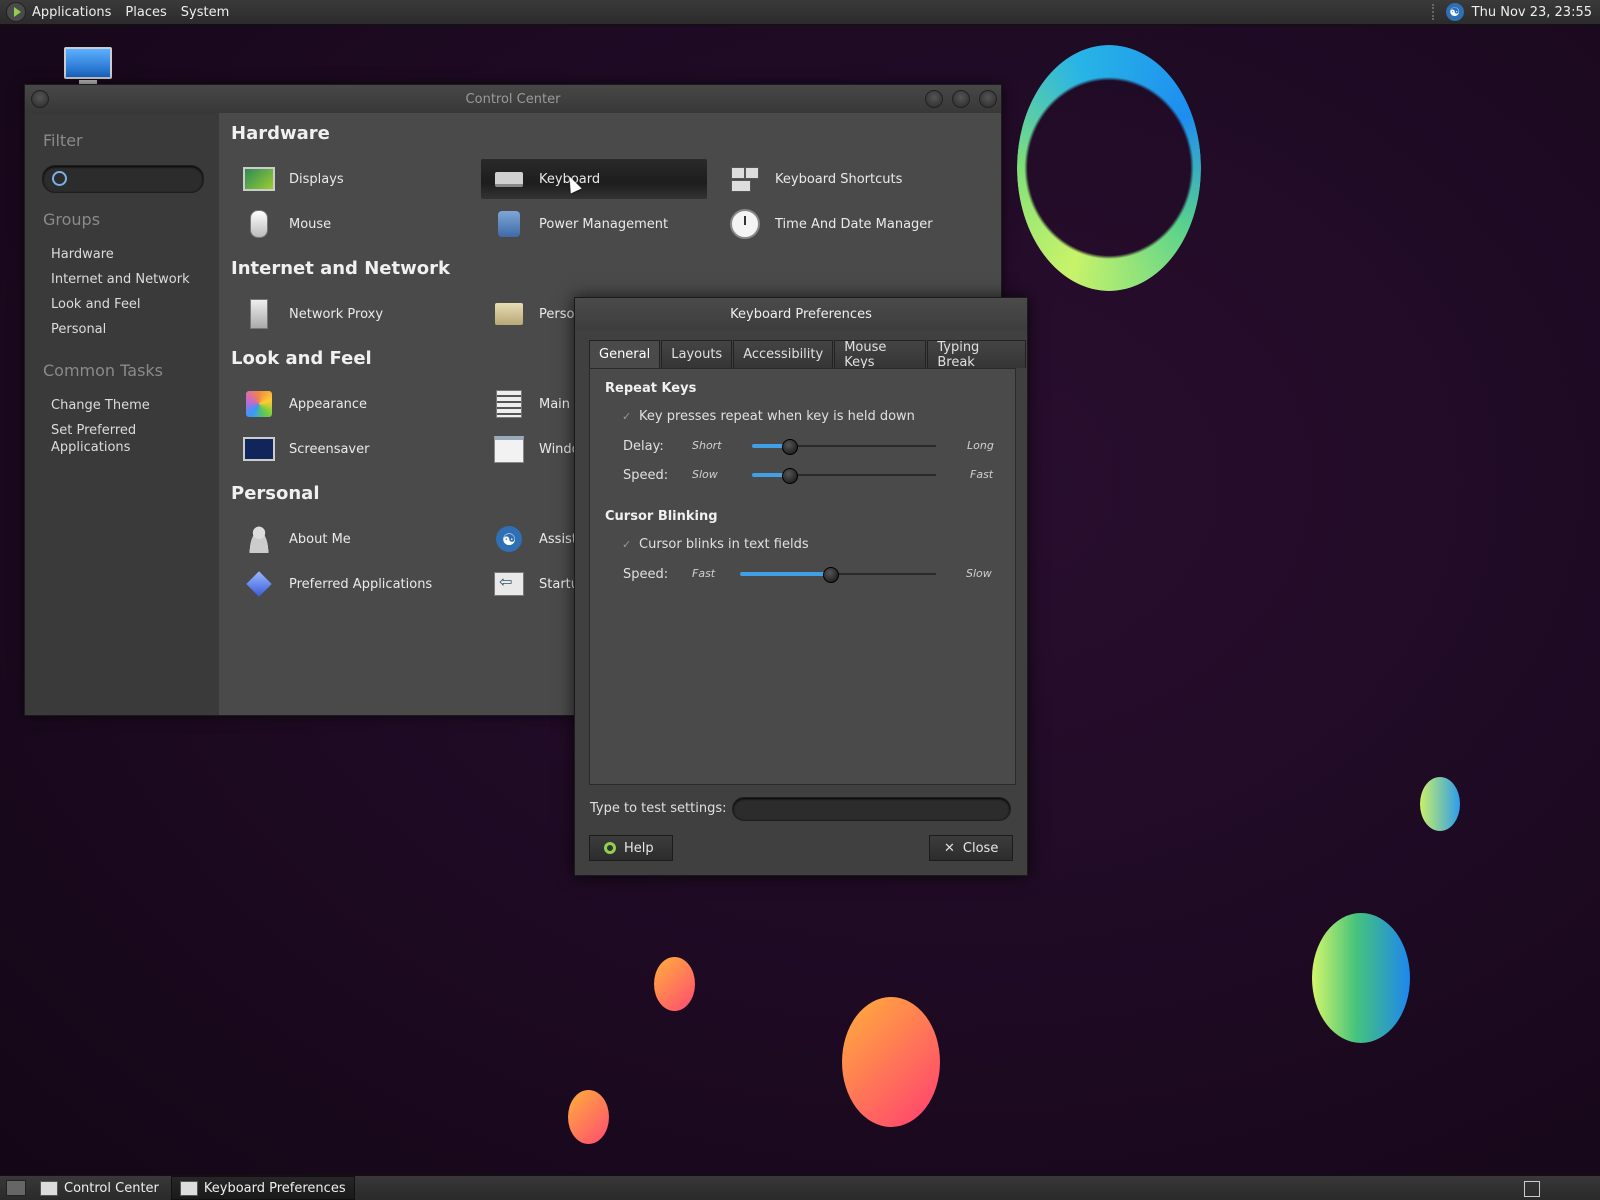 Image resolution: width=1600 pixels, height=1200 pixels. Describe the element at coordinates (934, 99) in the screenshot. I see `minimize-button` at that location.